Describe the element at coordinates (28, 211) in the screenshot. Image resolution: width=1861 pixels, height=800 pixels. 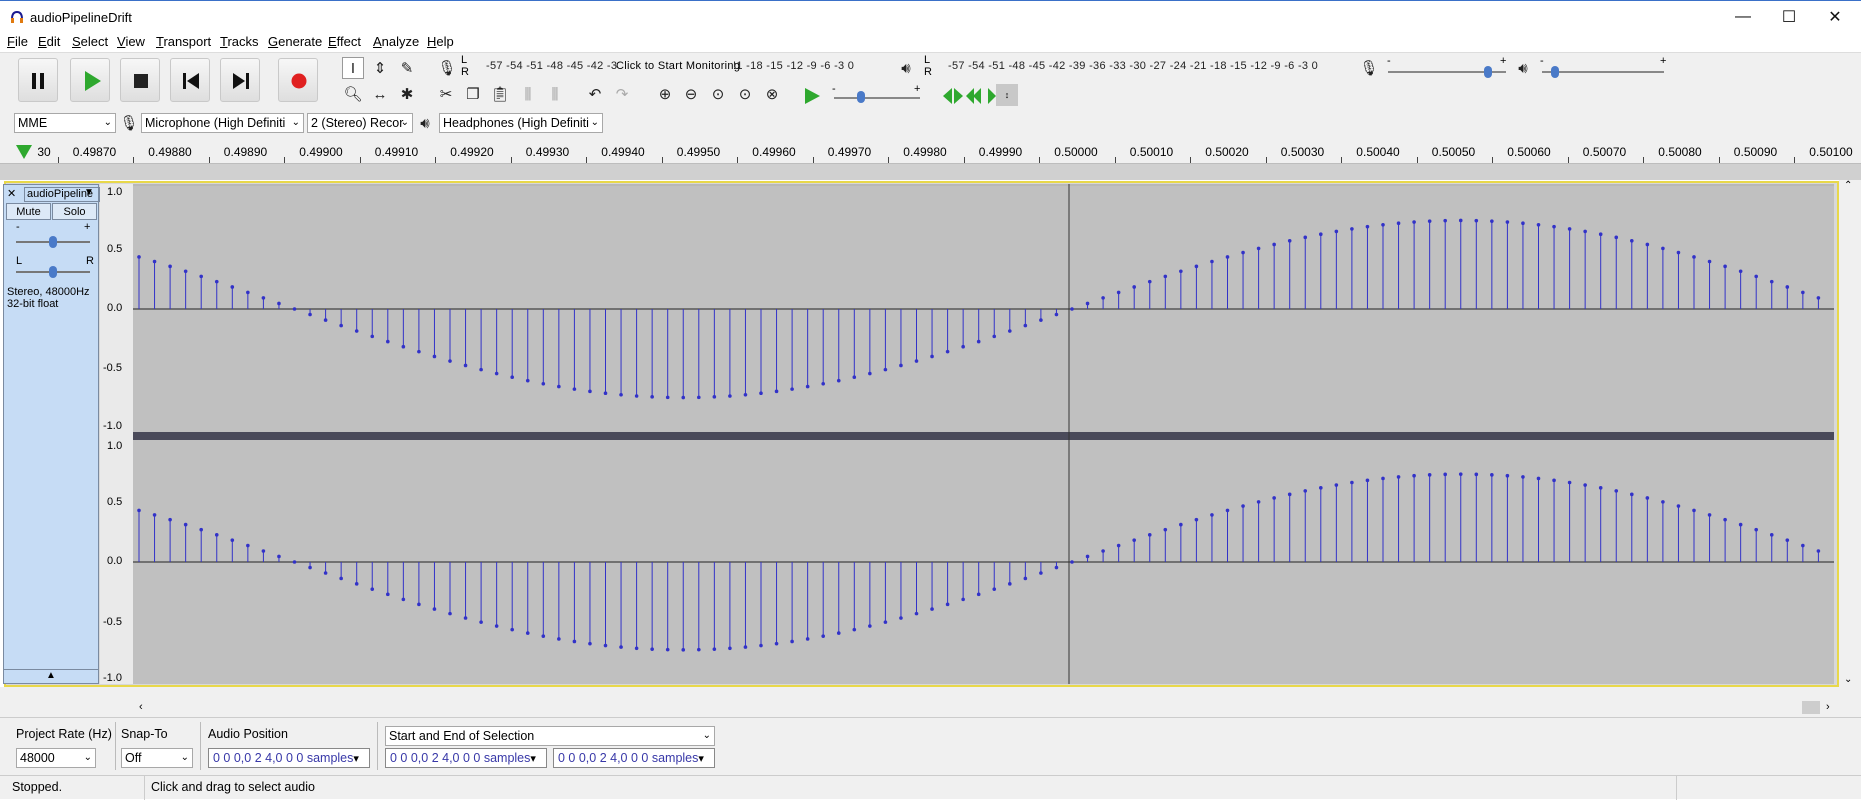
I see `mute-button: Mute` at that location.